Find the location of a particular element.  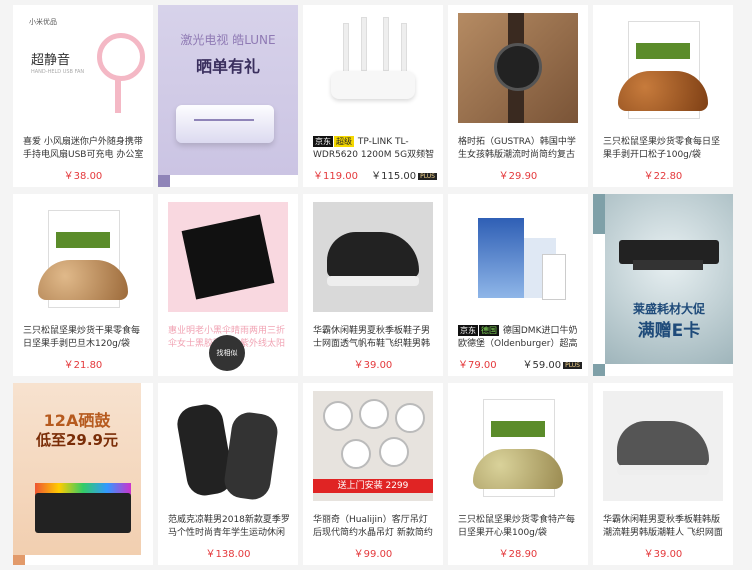

product-card: 三只松鼠坚果炒货干果零食每日坚果手剥巴旦木120g/袋 ￥21.80 is located at coordinates (83, 285).